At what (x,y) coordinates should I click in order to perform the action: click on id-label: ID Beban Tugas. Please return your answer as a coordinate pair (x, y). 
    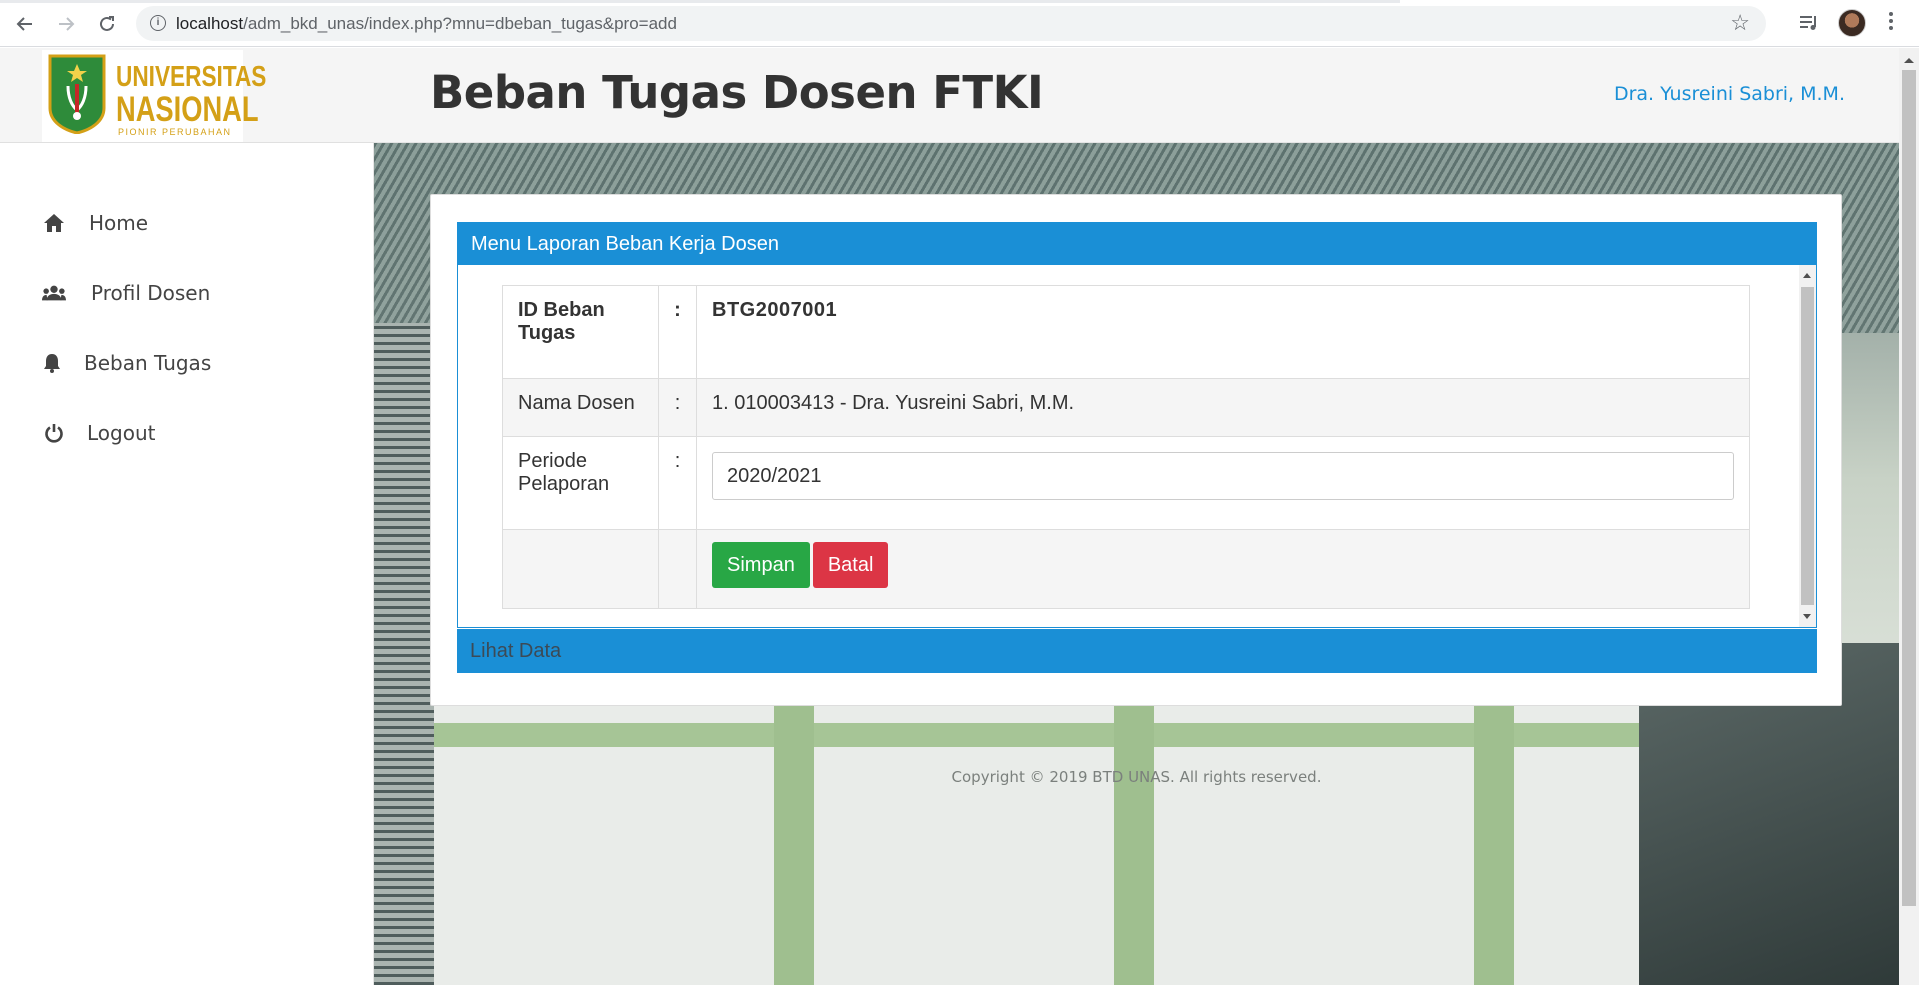
    Looking at the image, I should click on (580, 332).